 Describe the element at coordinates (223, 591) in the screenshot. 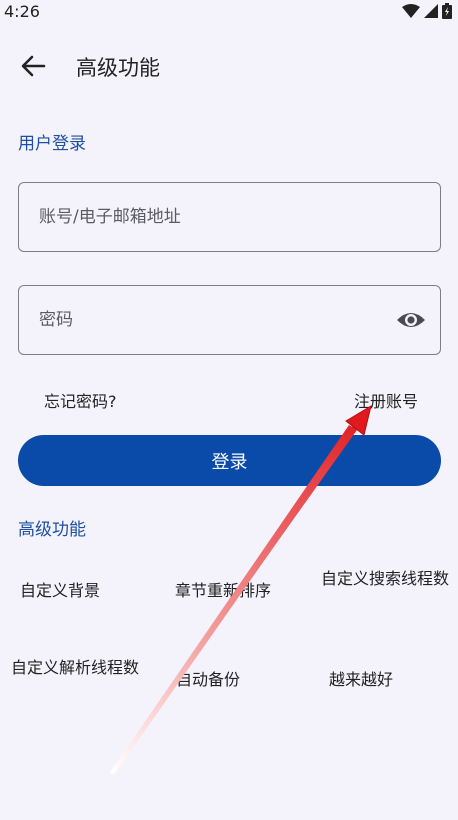

I see `feature-chapter-reorder: 章节重新排序` at that location.